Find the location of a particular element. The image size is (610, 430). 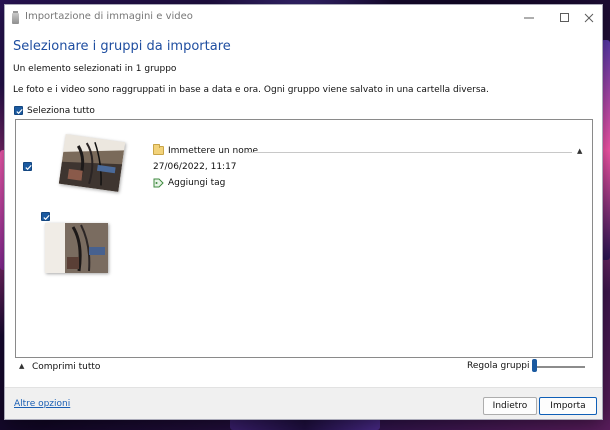

minimize-icon is located at coordinates (529, 18).